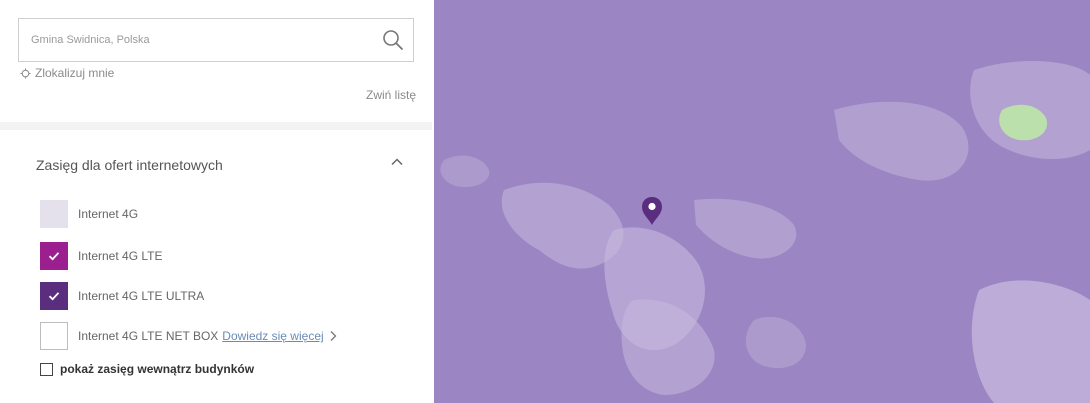 The width and height of the screenshot is (1090, 403). What do you see at coordinates (157, 369) in the screenshot?
I see `indoor-coverage-label: pokaż zasięg wewnątrz budynków` at bounding box center [157, 369].